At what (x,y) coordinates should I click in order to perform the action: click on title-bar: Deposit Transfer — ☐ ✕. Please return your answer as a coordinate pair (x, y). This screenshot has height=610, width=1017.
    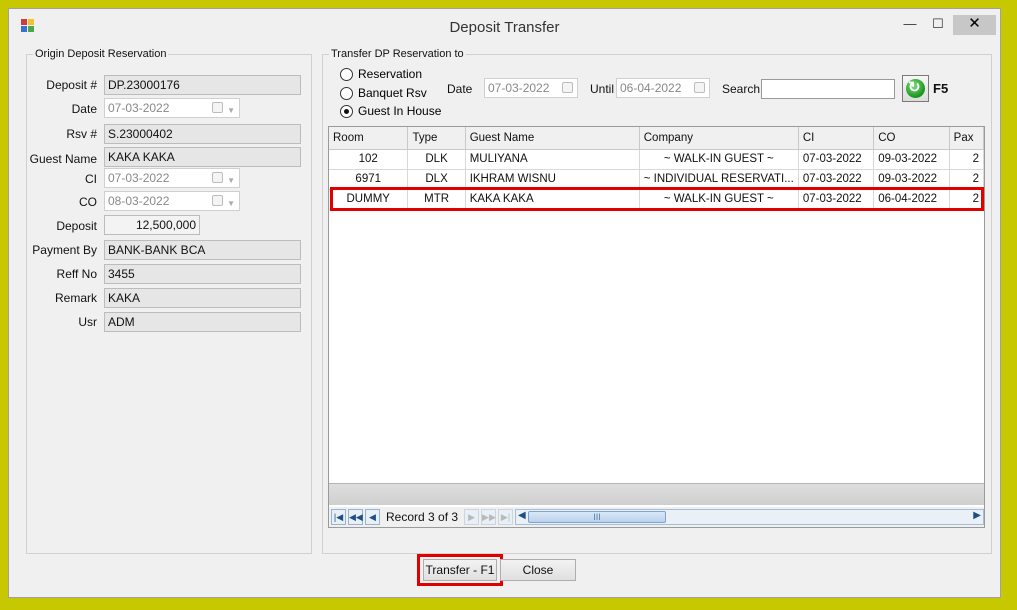
    Looking at the image, I should click on (504, 24).